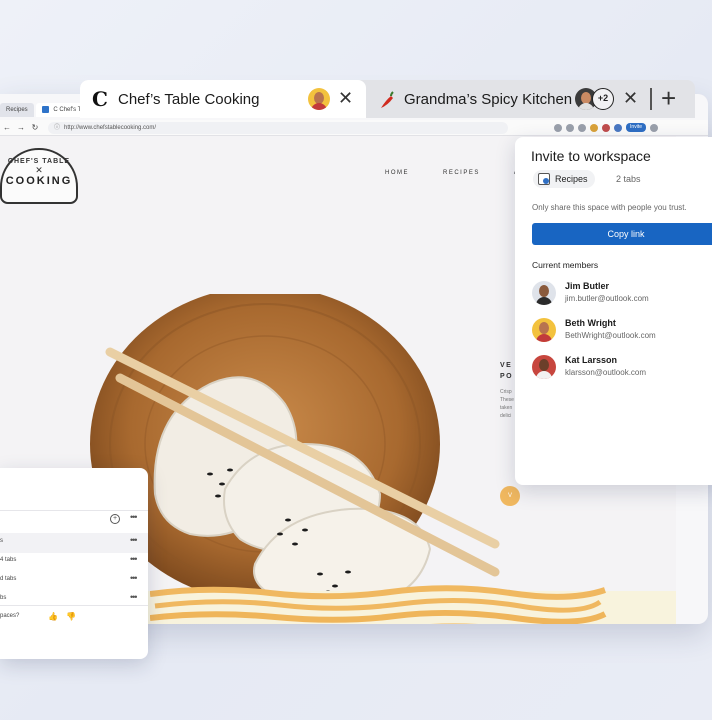 This screenshot has height=720, width=712. I want to click on workspace-row-label: bs, so click(3, 598).